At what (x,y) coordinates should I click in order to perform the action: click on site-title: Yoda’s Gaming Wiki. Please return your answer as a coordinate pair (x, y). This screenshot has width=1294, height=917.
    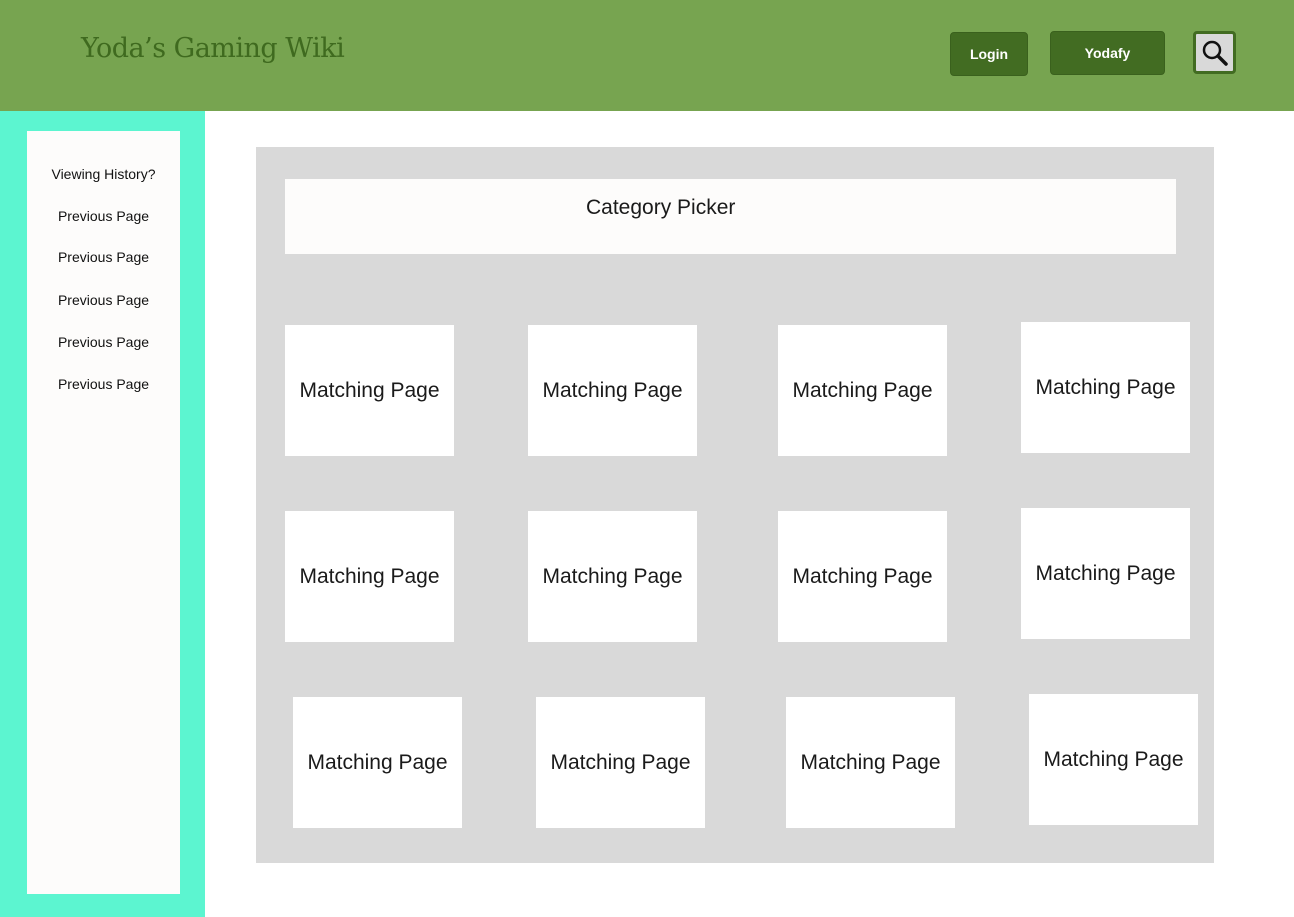
    Looking at the image, I should click on (213, 48).